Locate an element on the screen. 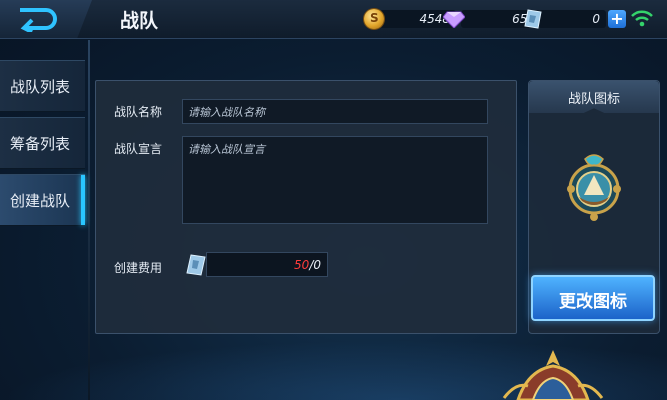 The width and height of the screenshot is (667, 400). change-icon-button: 更改图标 is located at coordinates (593, 298).